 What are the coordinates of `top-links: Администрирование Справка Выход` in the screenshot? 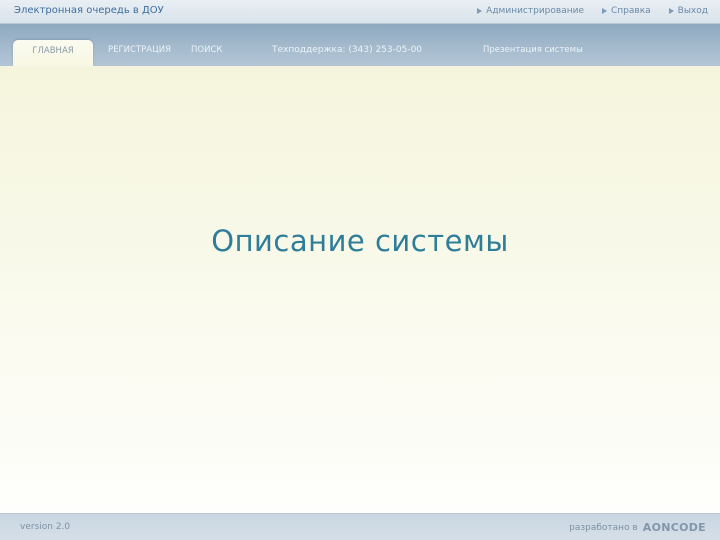 It's located at (592, 11).